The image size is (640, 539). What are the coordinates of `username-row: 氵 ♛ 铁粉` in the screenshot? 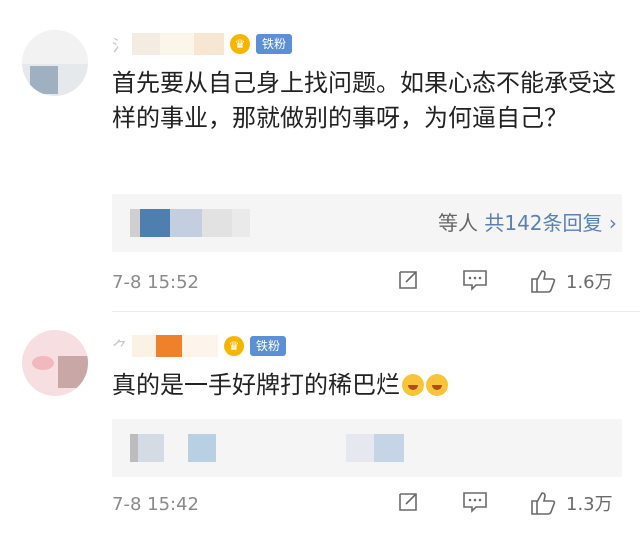 It's located at (202, 44).